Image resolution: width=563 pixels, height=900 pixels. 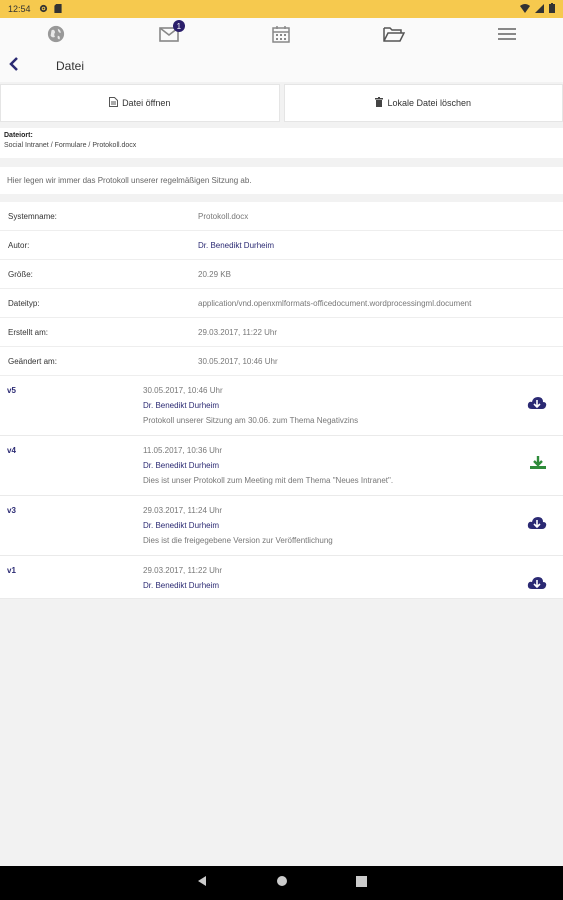 I want to click on open-file-label: Datei öffnen, so click(x=146, y=103).